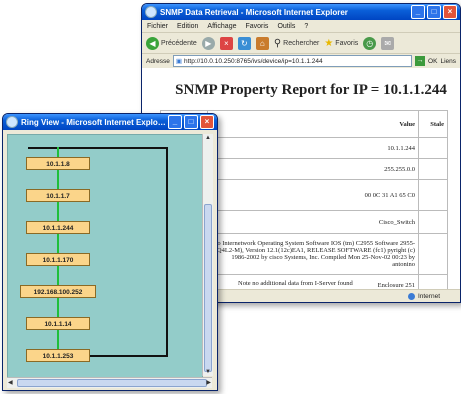  What do you see at coordinates (329, 43) in the screenshot?
I see `star-icon: ★` at bounding box center [329, 43].